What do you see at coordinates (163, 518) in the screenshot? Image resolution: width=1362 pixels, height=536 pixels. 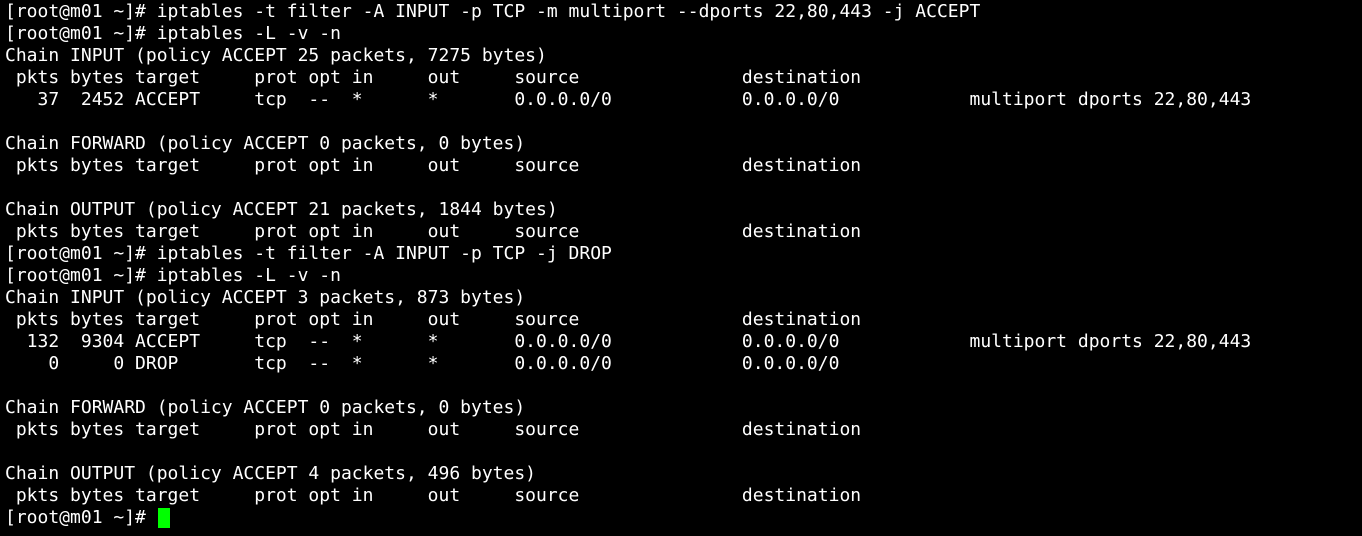 I see `text-cursor` at bounding box center [163, 518].